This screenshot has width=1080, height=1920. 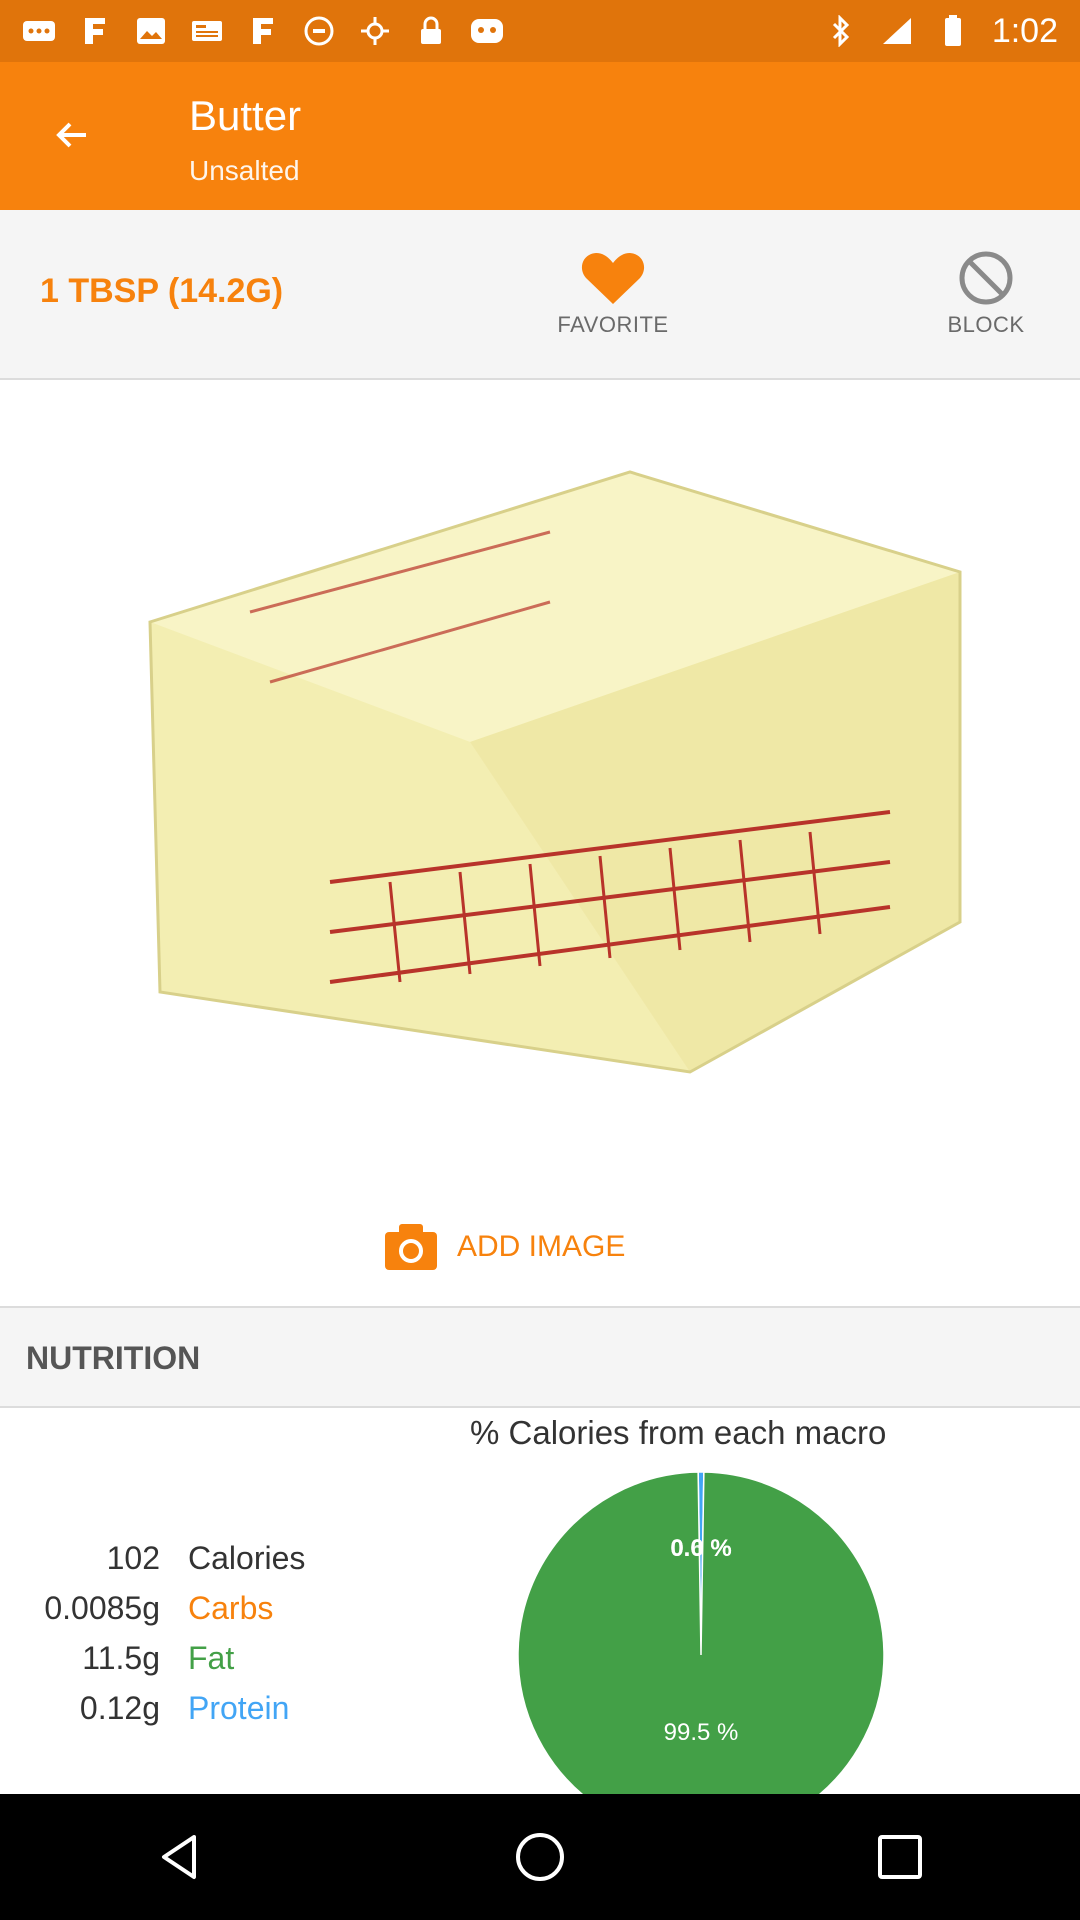 What do you see at coordinates (239, 1708) in the screenshot?
I see `macro-label: Protein` at bounding box center [239, 1708].